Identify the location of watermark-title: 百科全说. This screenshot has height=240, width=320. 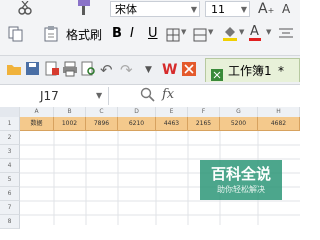
(240, 174).